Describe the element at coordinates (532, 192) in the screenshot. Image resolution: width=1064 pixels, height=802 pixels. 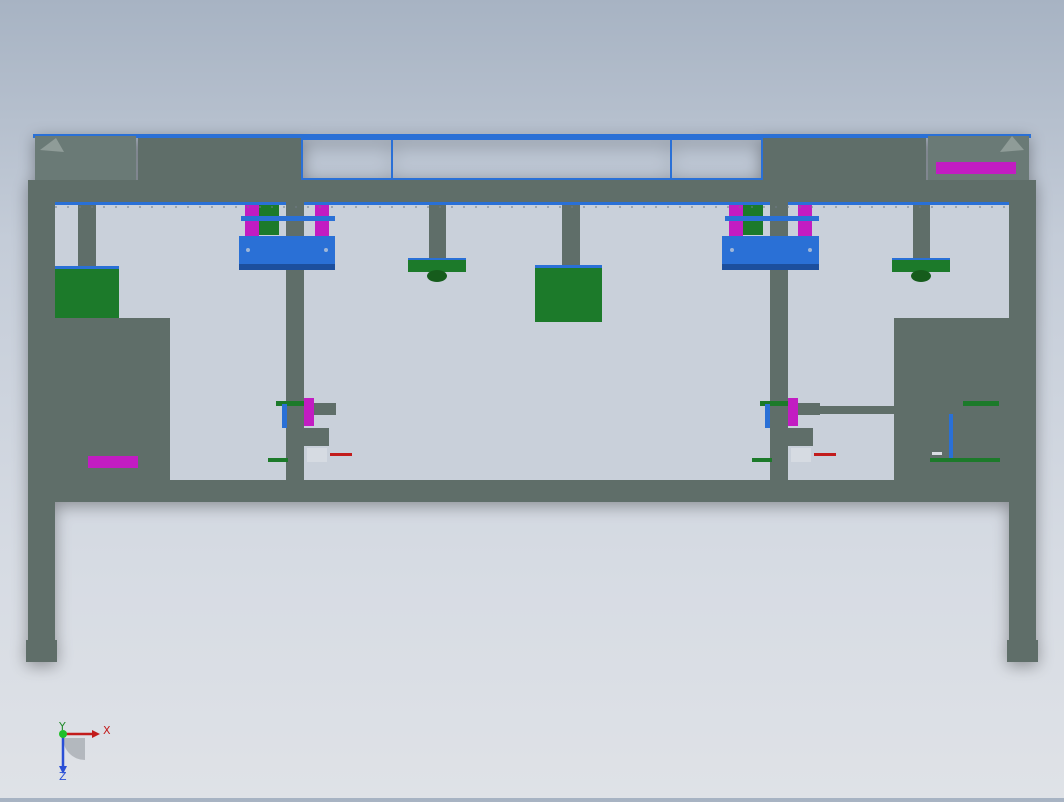
I see `top-beam` at that location.